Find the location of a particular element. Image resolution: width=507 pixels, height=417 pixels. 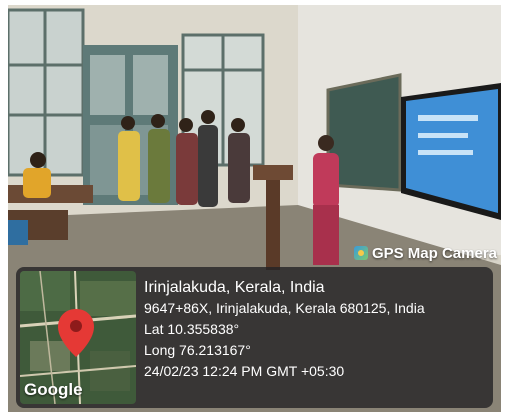

map-thumbnail: Google is located at coordinates (78, 337).